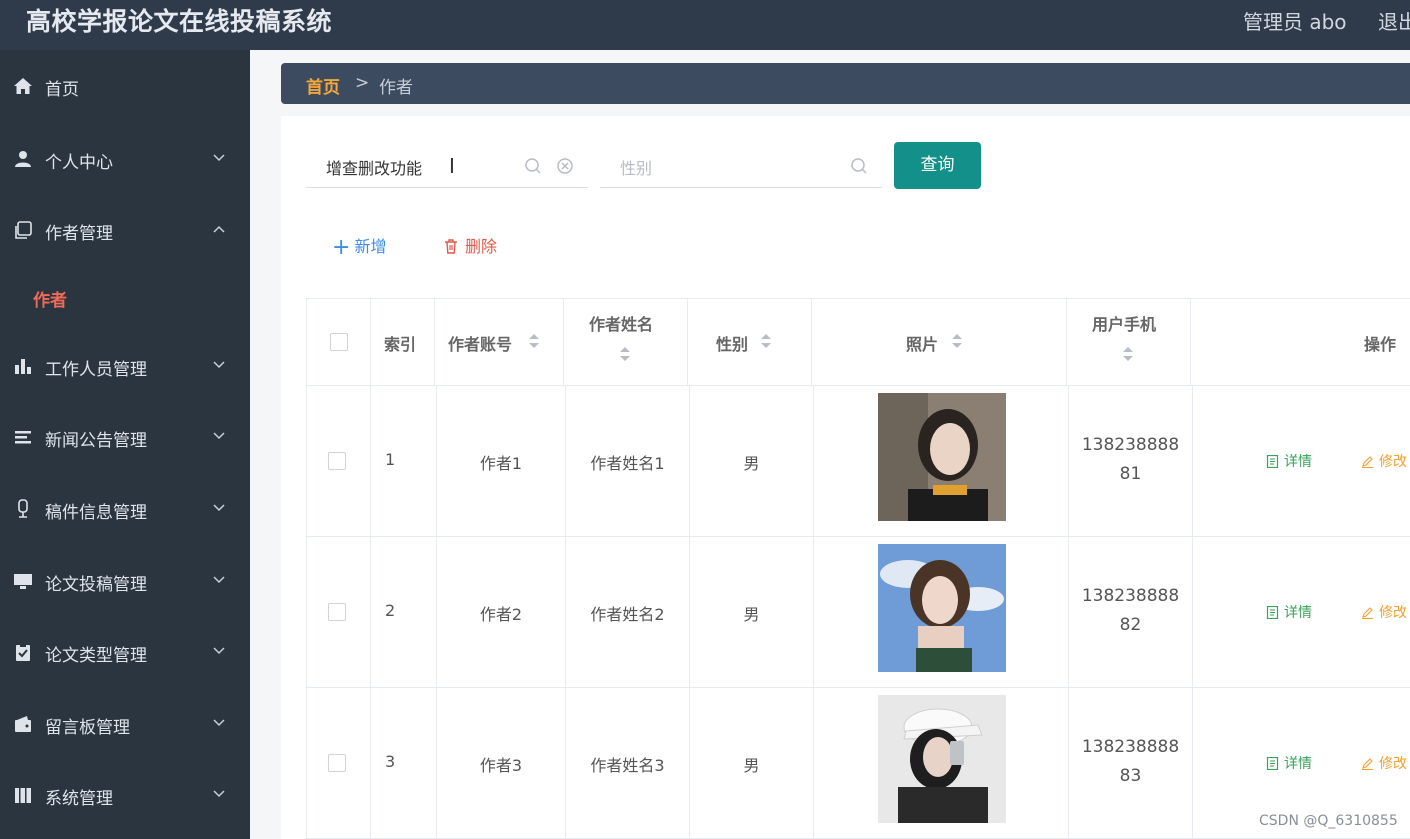  I want to click on header-gender: 性别, so click(750, 342).